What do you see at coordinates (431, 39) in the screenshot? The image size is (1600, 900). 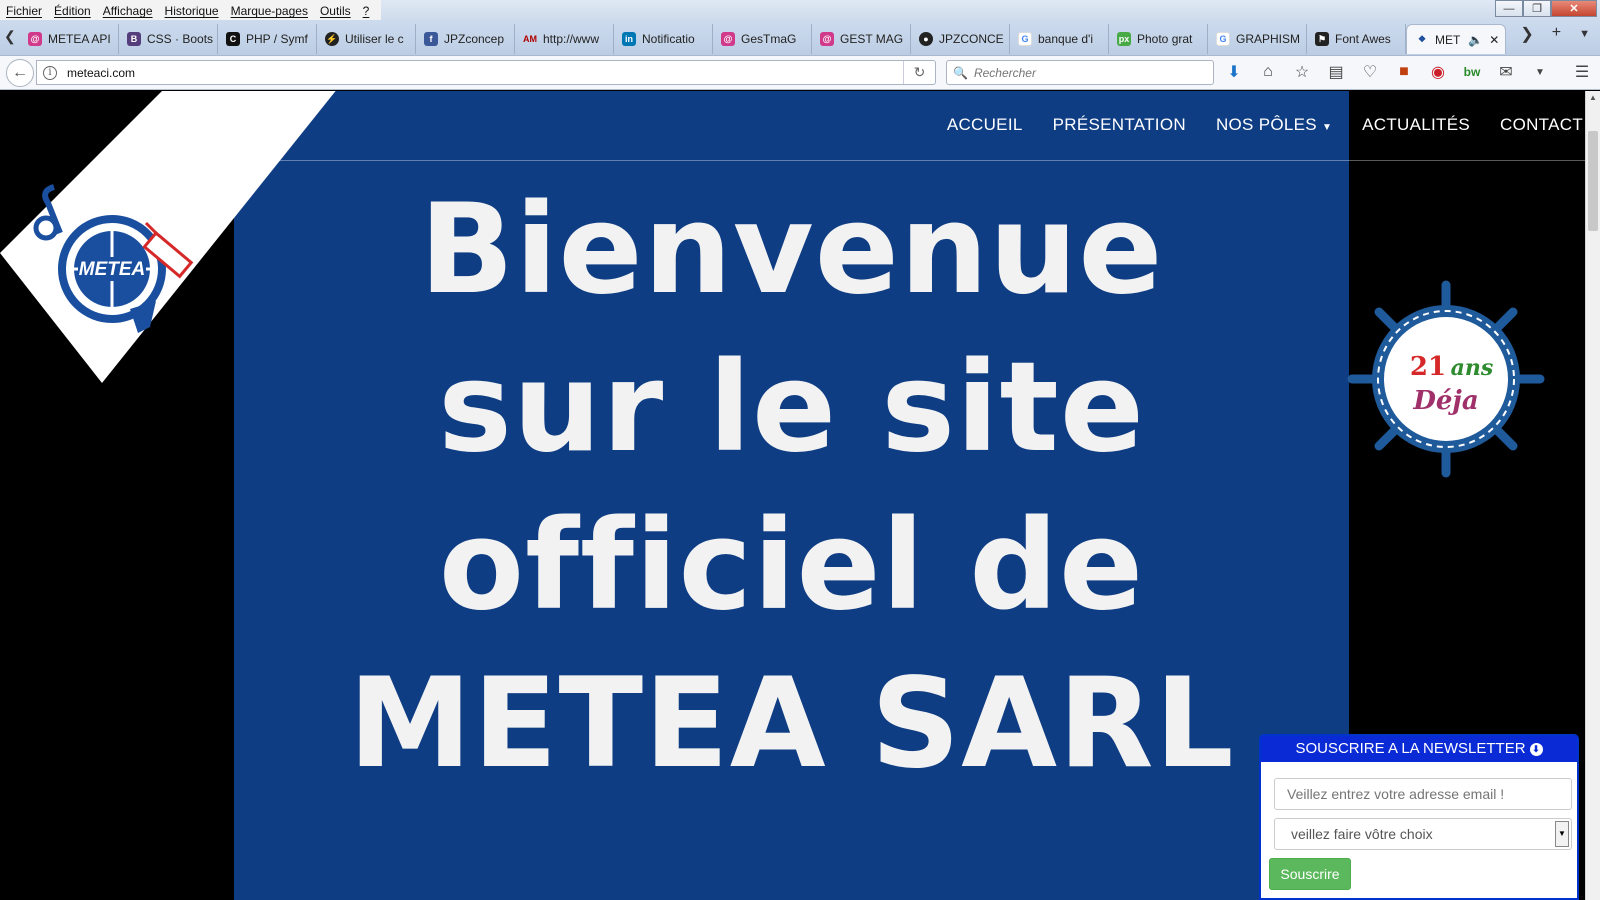 I see `facebook-icon: f` at bounding box center [431, 39].